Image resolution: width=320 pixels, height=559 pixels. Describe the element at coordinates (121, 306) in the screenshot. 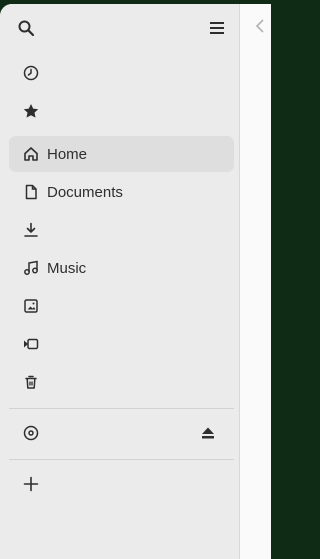

I see `sidebar-item-pictures` at that location.